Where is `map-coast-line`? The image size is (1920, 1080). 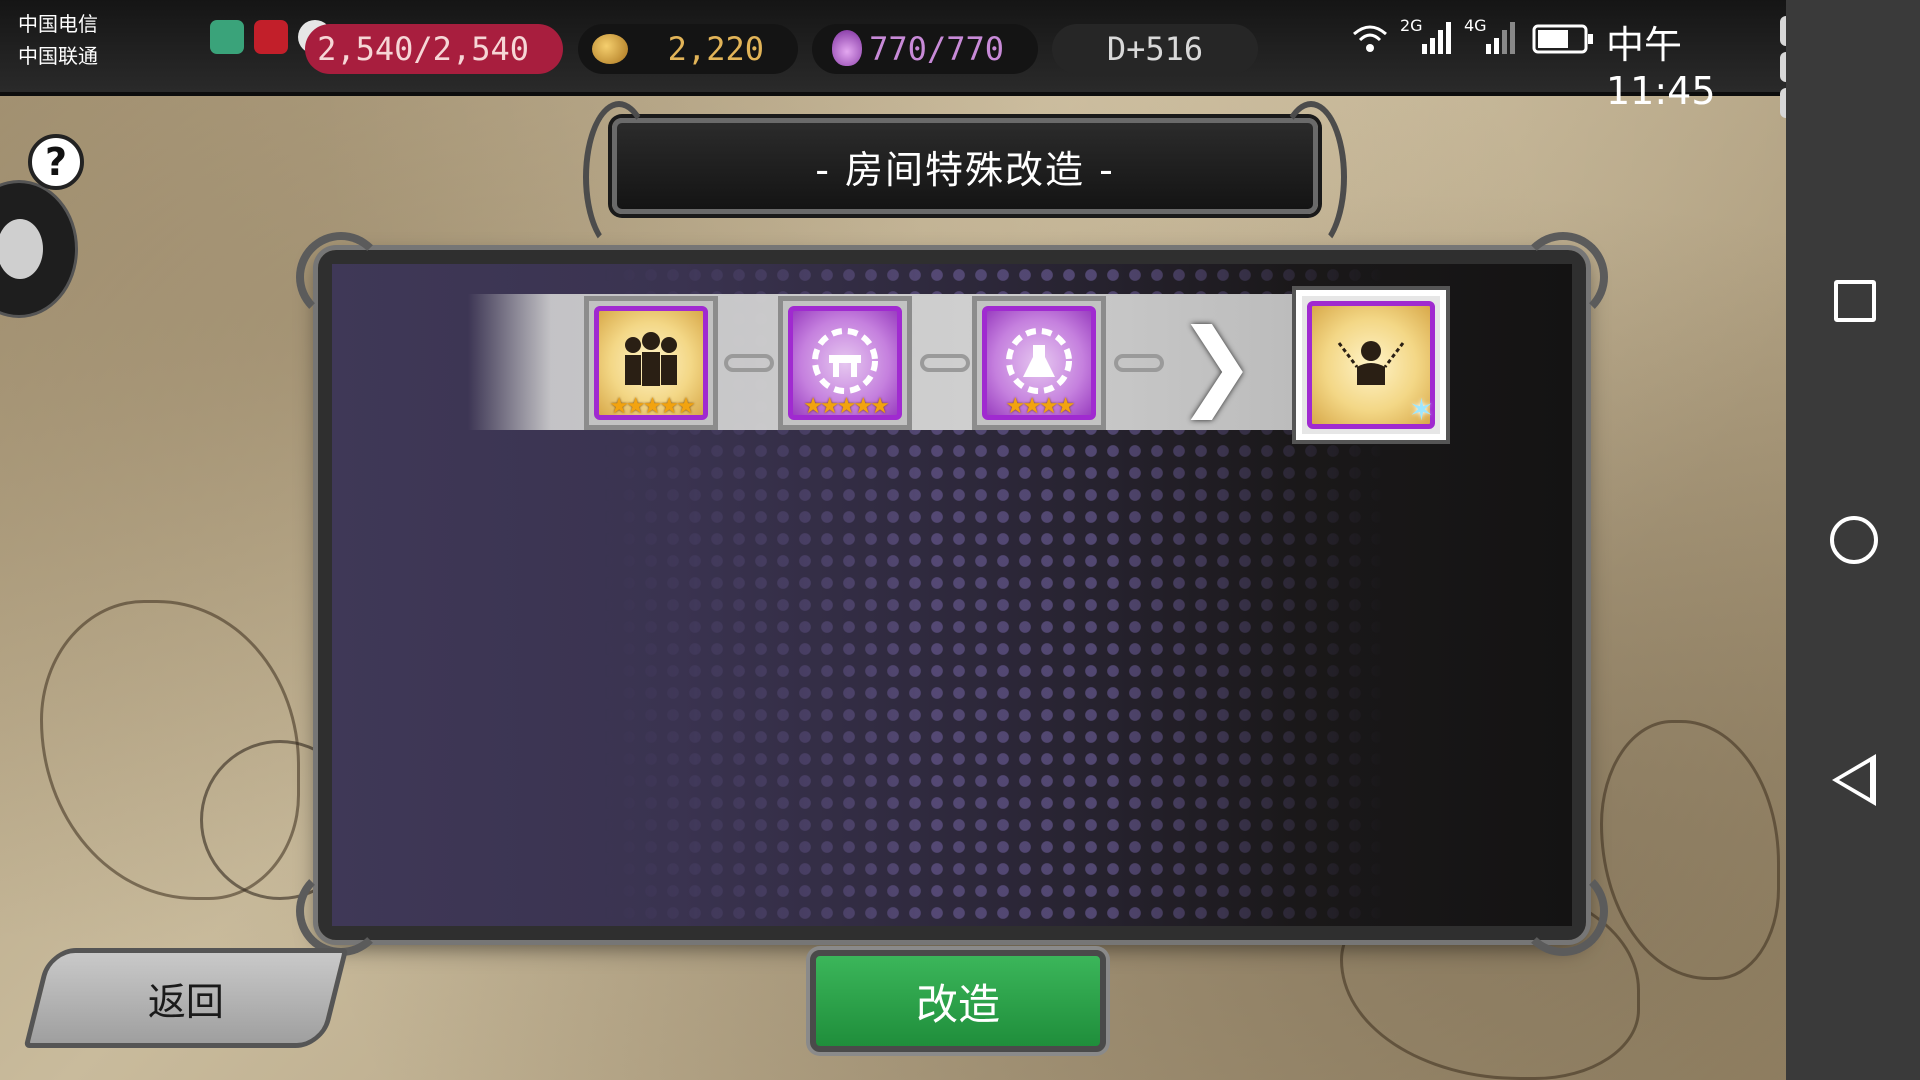
map-coast-line is located at coordinates (1690, 850).